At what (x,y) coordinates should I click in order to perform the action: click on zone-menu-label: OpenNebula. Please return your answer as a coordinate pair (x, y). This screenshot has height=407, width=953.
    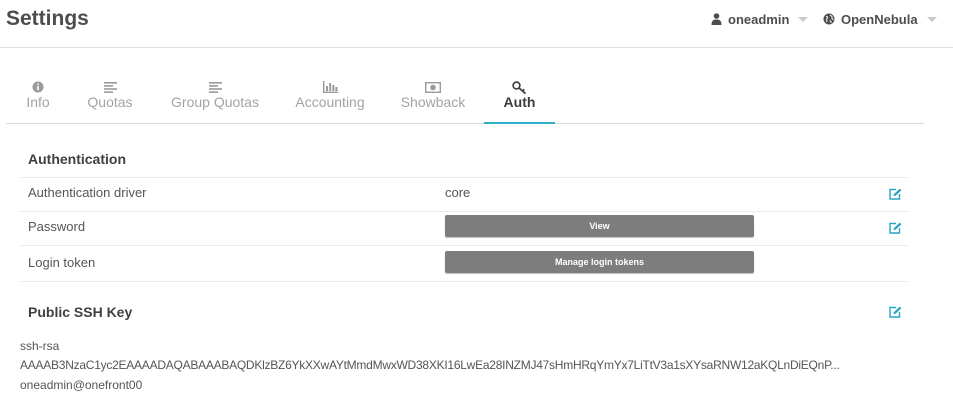
    Looking at the image, I should click on (879, 19).